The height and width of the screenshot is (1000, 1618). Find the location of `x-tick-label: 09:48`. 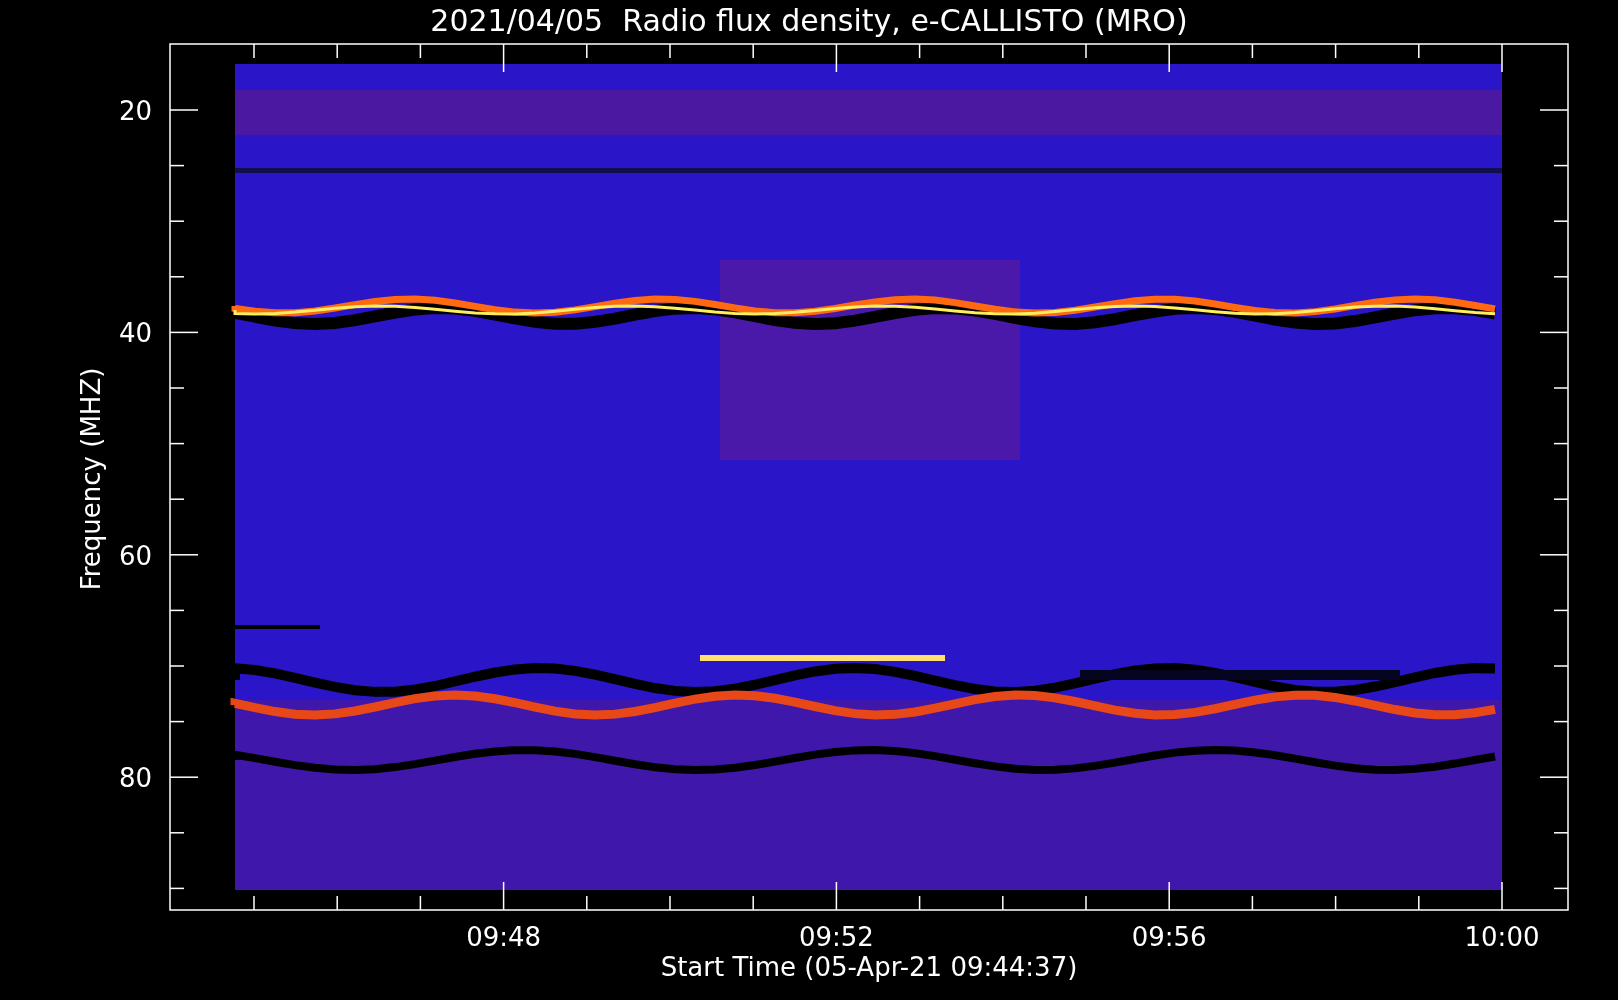

x-tick-label: 09:48 is located at coordinates (504, 937).